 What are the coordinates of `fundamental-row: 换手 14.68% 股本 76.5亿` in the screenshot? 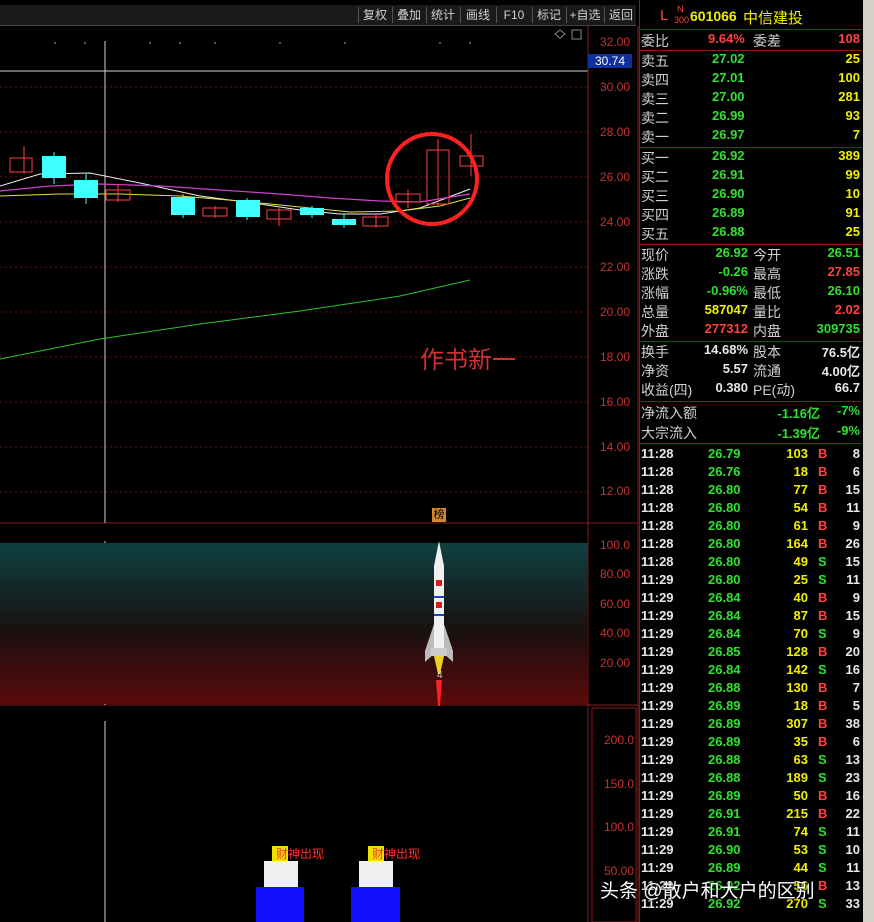 It's located at (750, 351).